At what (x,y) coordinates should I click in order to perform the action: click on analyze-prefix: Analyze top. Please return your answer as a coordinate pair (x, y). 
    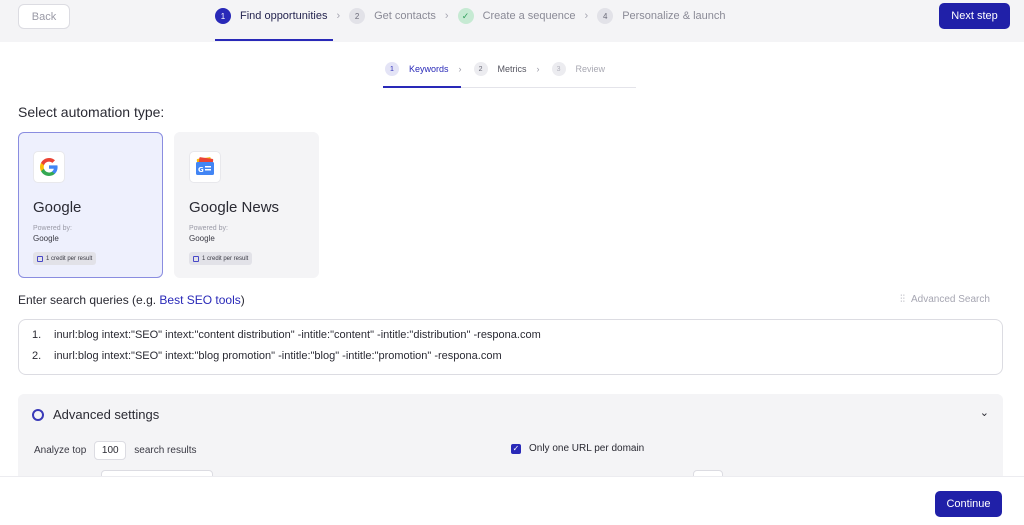
    Looking at the image, I should click on (60, 450).